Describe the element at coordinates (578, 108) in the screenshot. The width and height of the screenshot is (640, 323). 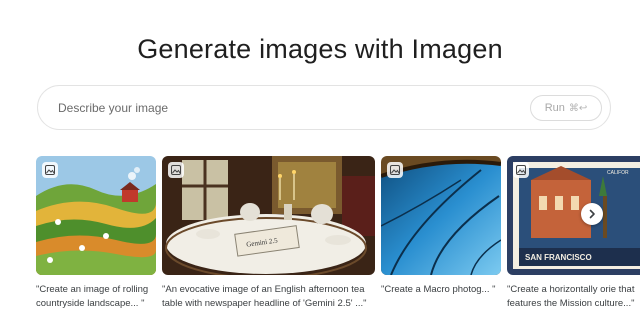
I see `run-shortcut: ⌘↩` at that location.